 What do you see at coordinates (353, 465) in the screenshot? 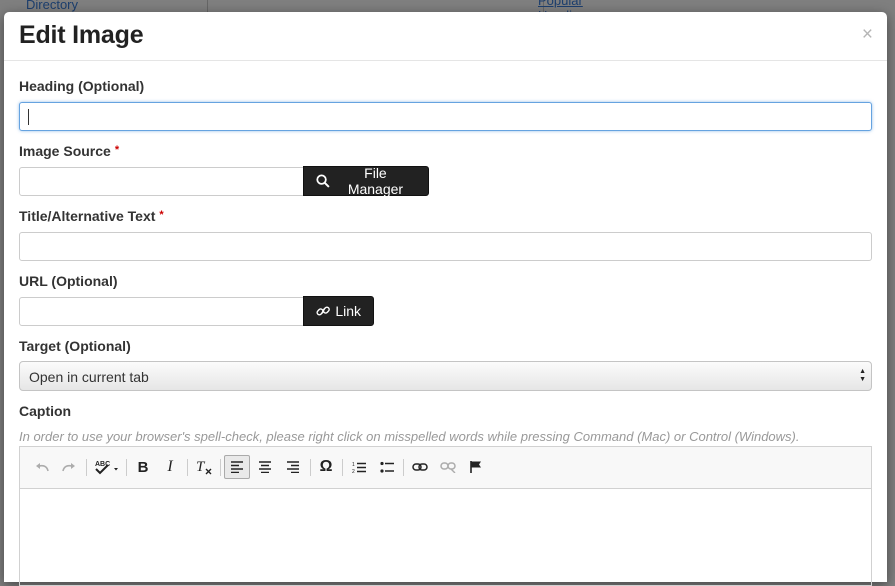
I see `svg-text: 1` at bounding box center [353, 465].